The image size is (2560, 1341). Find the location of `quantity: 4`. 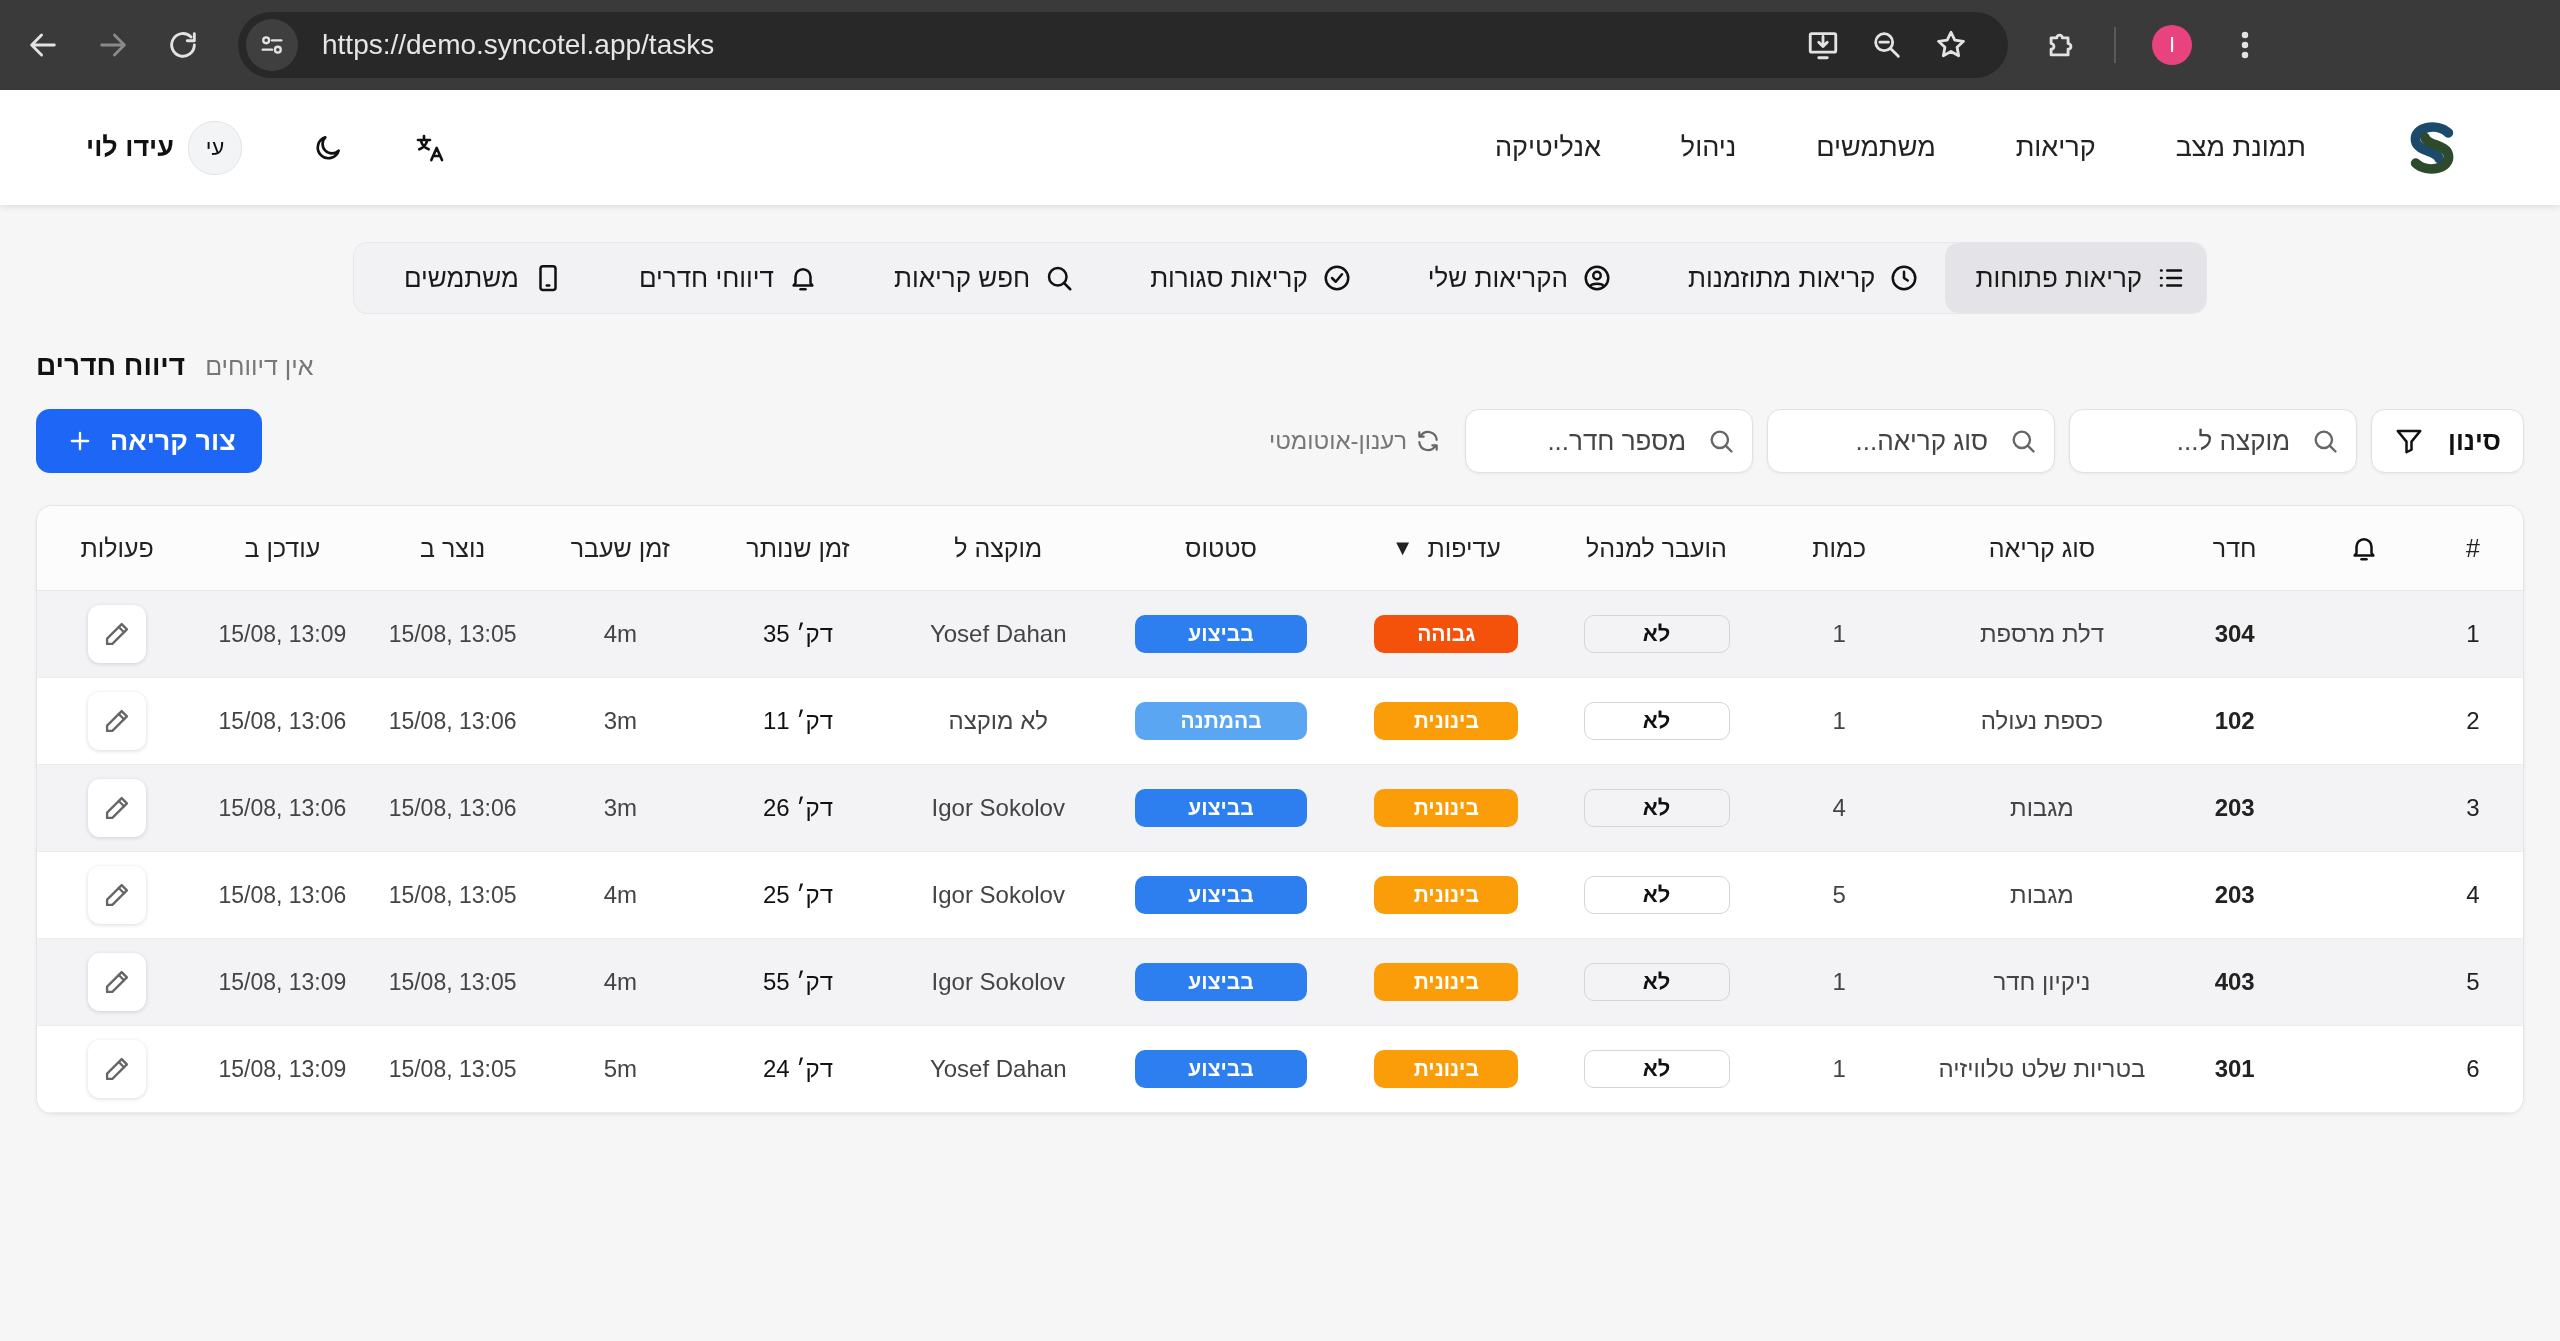

quantity: 4 is located at coordinates (1839, 807).